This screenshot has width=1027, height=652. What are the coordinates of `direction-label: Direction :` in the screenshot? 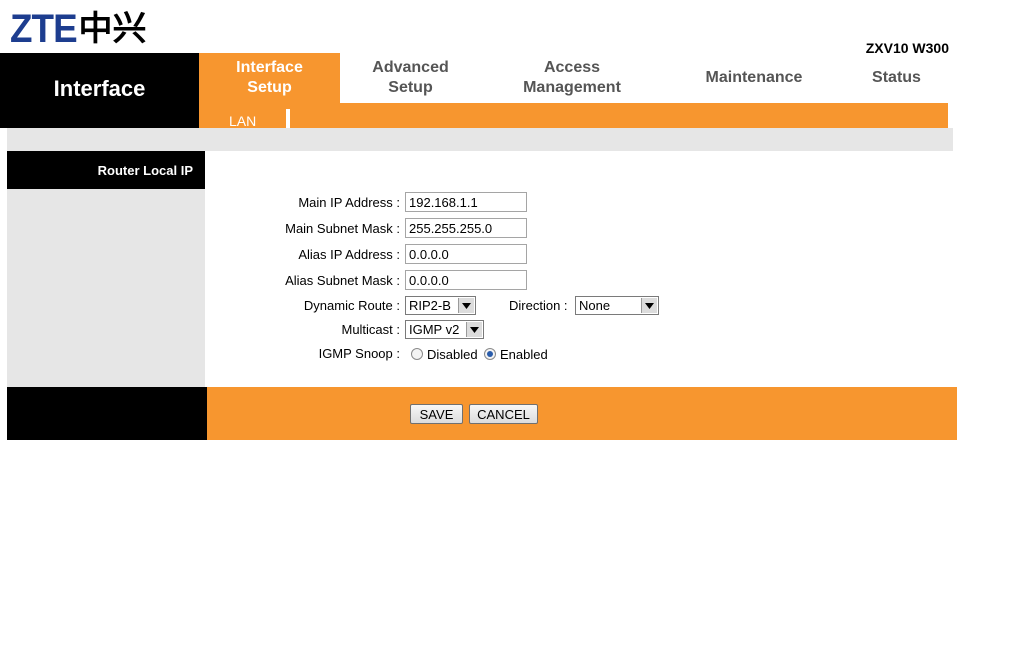 It's located at (538, 305).